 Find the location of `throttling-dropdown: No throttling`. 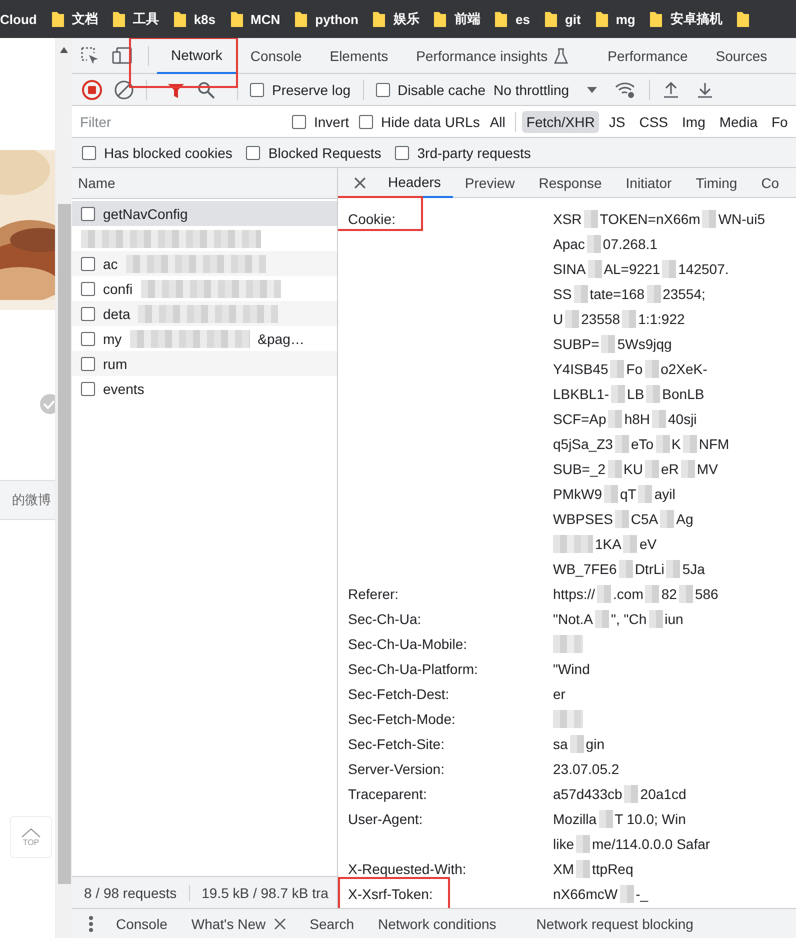

throttling-dropdown: No throttling is located at coordinates (546, 90).